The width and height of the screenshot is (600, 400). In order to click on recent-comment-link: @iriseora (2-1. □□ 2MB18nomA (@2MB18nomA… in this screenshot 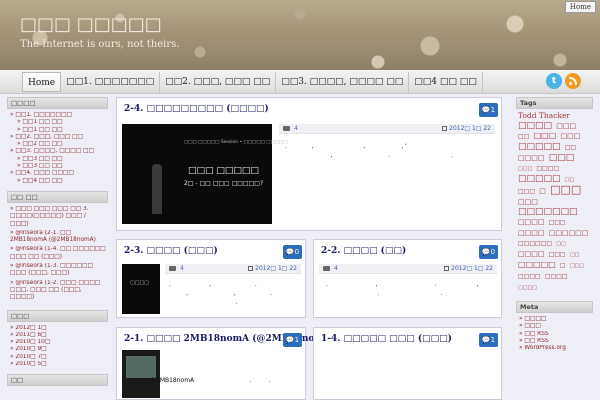, I will do `click(58, 237)`.